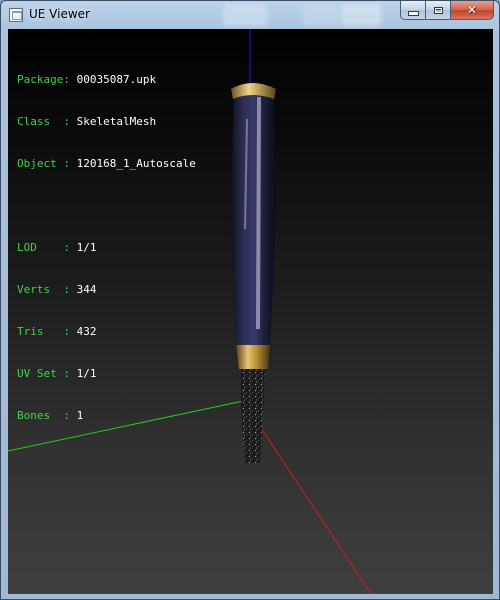  I want to click on window-title: UE Viewer, so click(59, 14).